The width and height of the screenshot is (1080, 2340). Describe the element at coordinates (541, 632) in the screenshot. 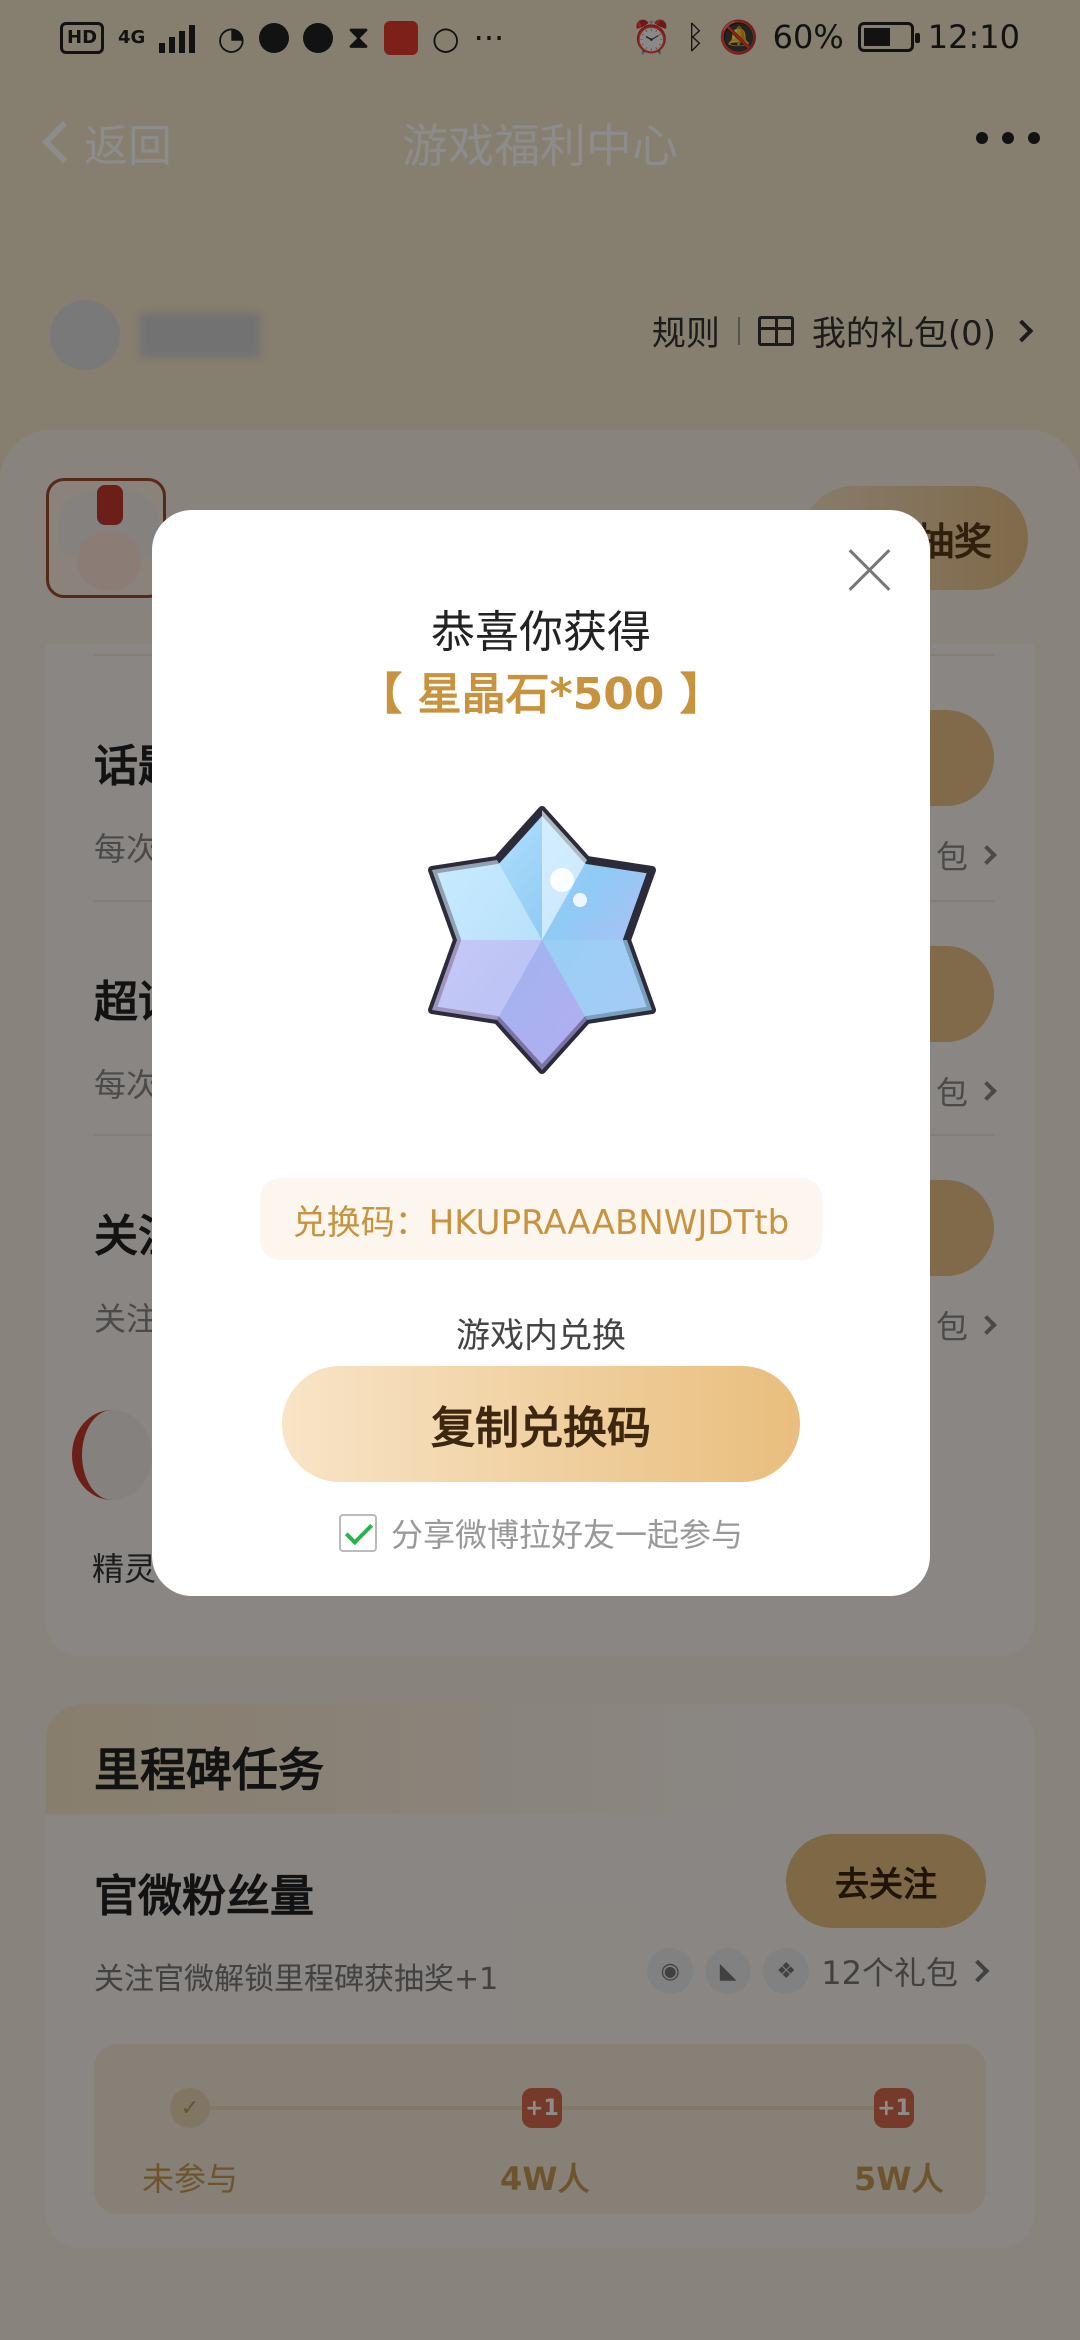

I see `dialog-title: 恭喜你获得` at that location.